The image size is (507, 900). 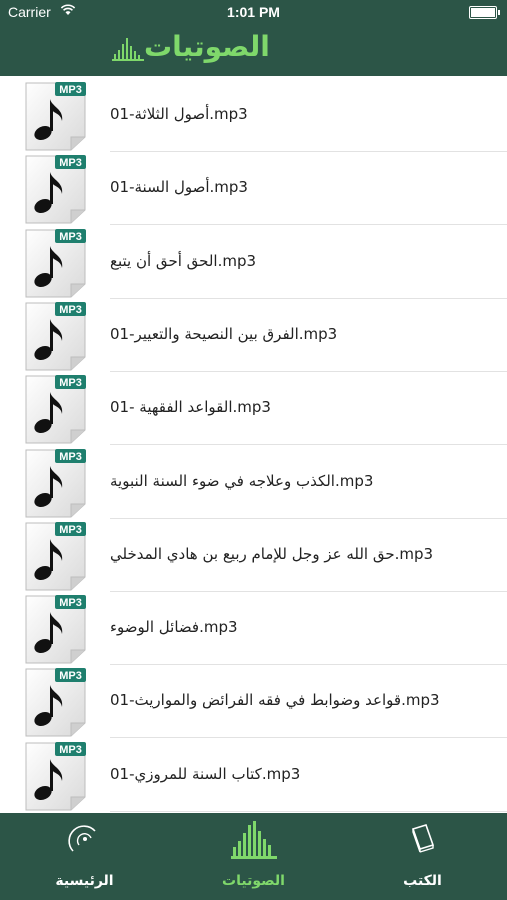 I want to click on audio-waveform-logo-icon, so click(x=128, y=49).